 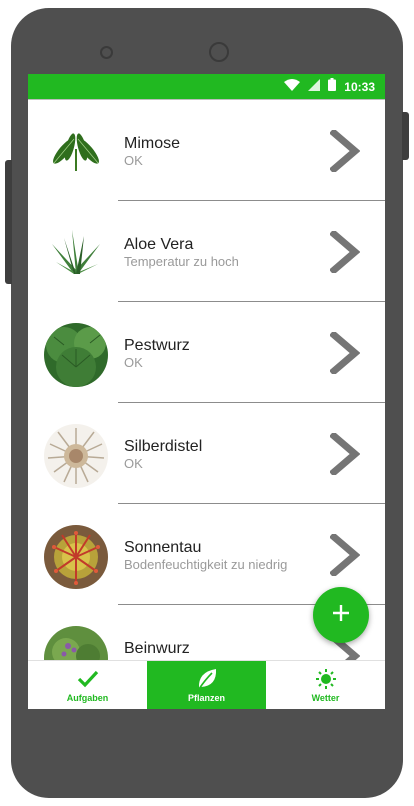 I want to click on plant-name: Beinwurz, so click(x=157, y=648).